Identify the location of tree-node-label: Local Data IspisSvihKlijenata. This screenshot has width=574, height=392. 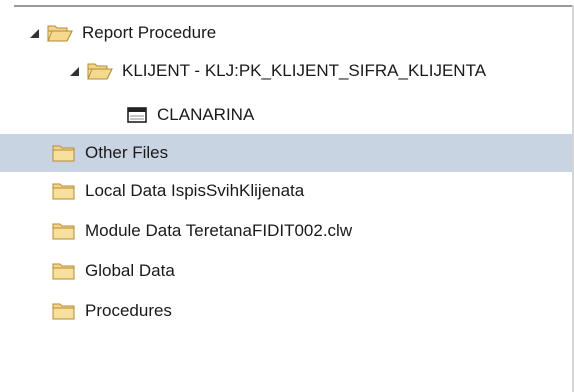
(195, 190).